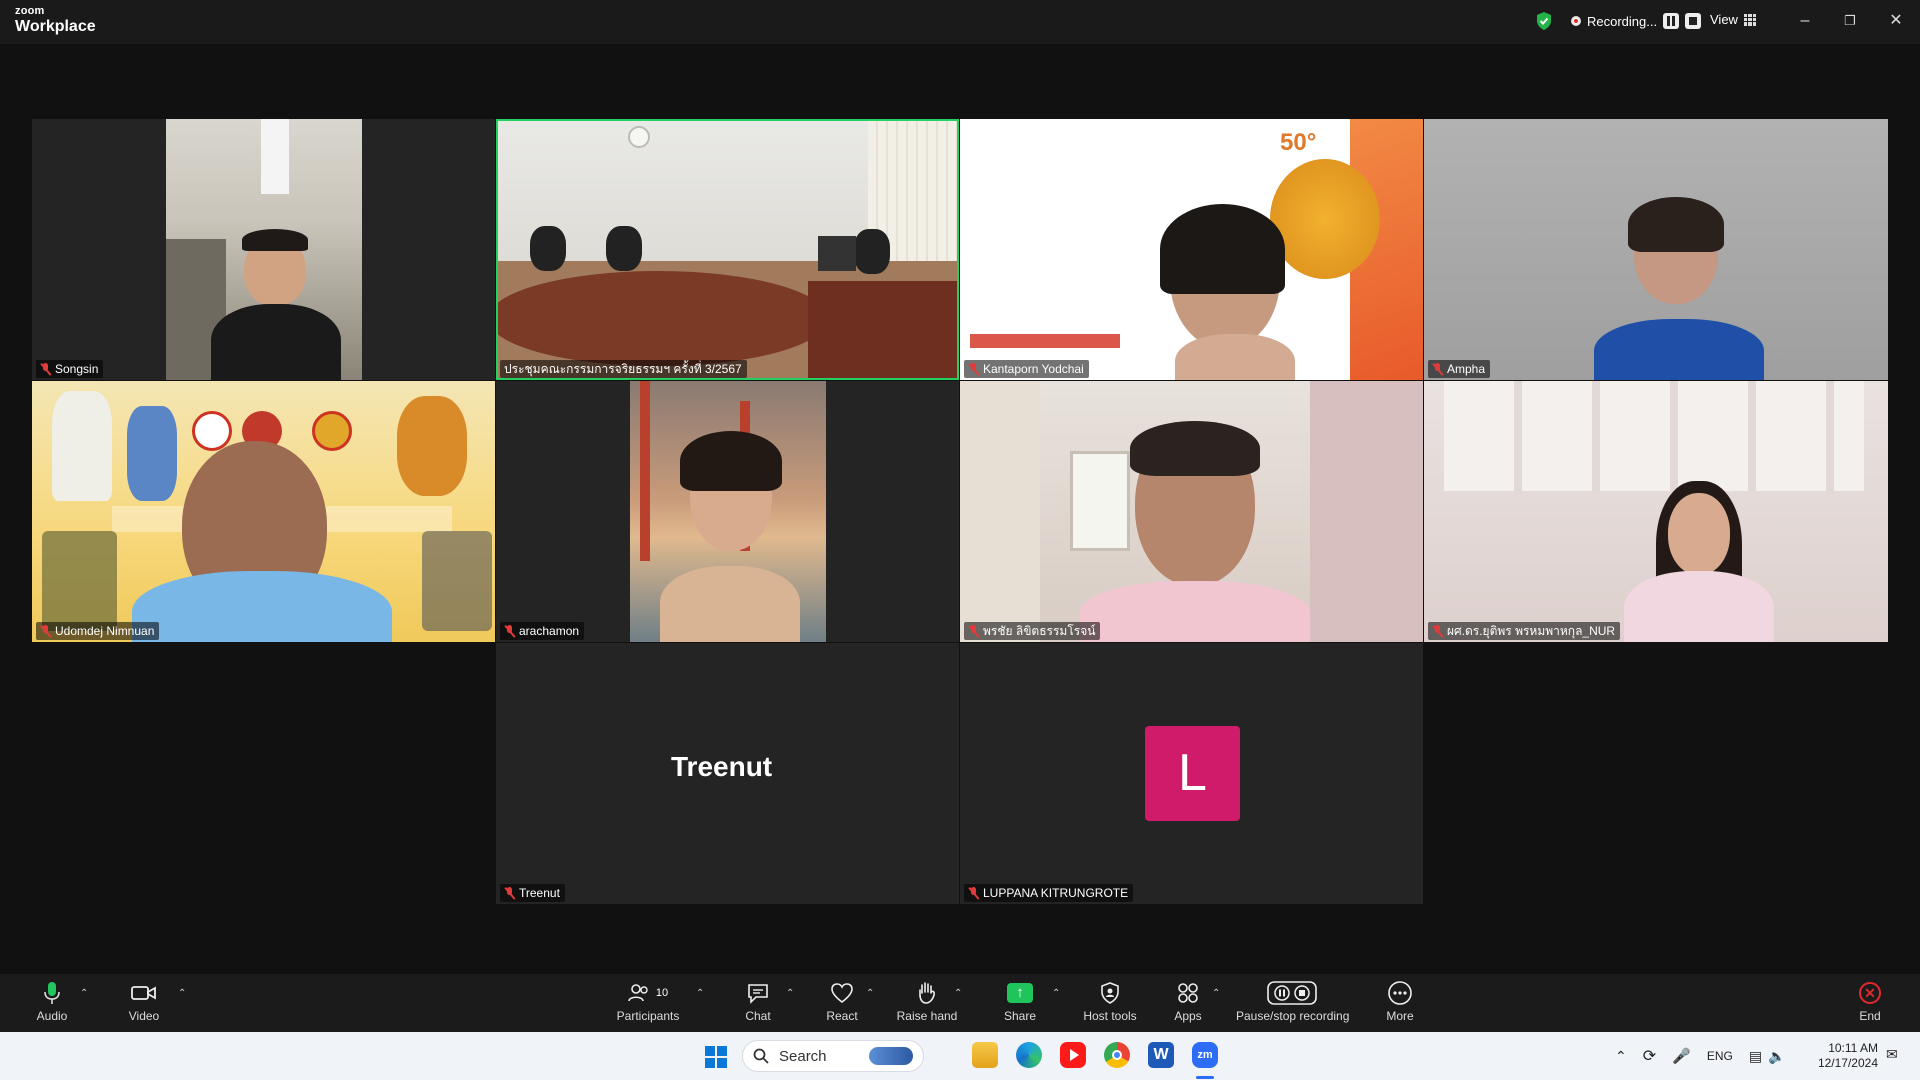 This screenshot has width=1920, height=1080. Describe the element at coordinates (1693, 21) in the screenshot. I see `stop-recording-icon` at that location.